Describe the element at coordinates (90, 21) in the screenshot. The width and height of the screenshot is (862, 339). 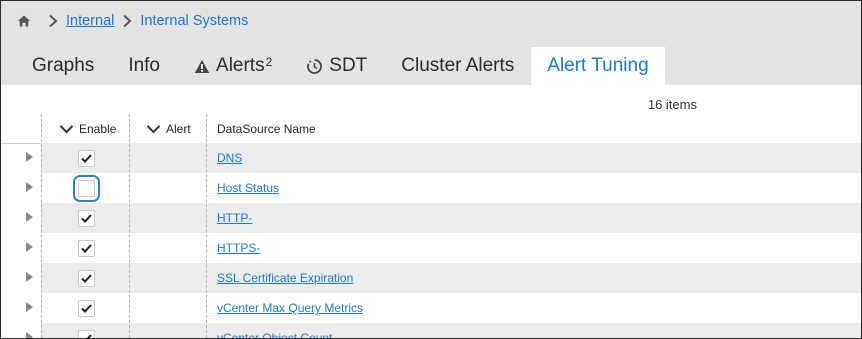
I see `breadcrumb-link-internal: Internal` at that location.